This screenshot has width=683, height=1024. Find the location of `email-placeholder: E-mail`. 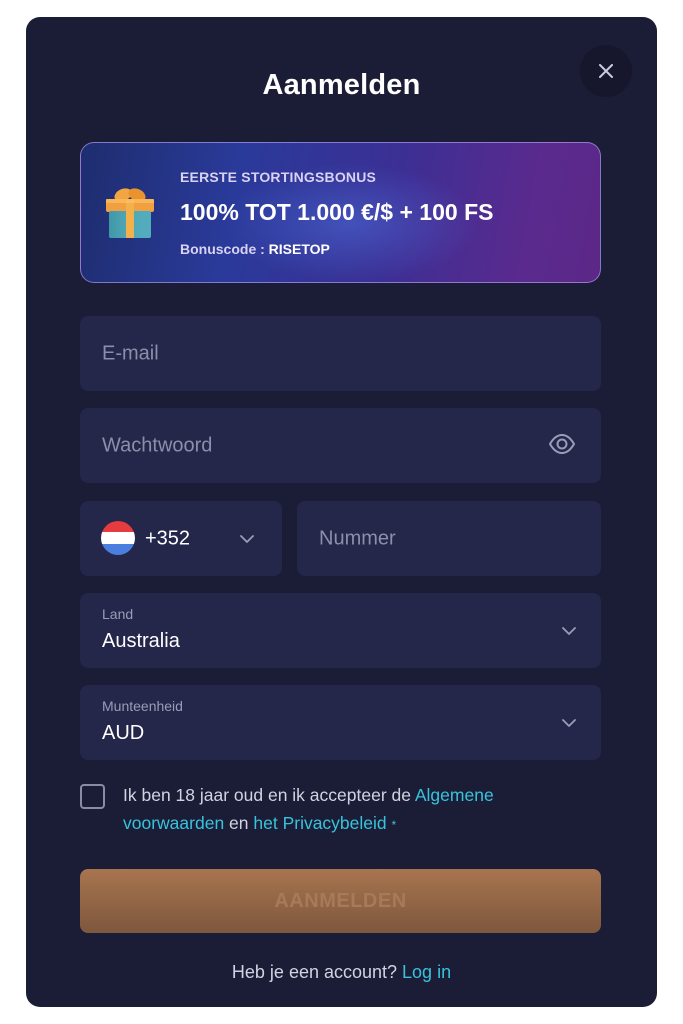

email-placeholder: E-mail is located at coordinates (130, 353).